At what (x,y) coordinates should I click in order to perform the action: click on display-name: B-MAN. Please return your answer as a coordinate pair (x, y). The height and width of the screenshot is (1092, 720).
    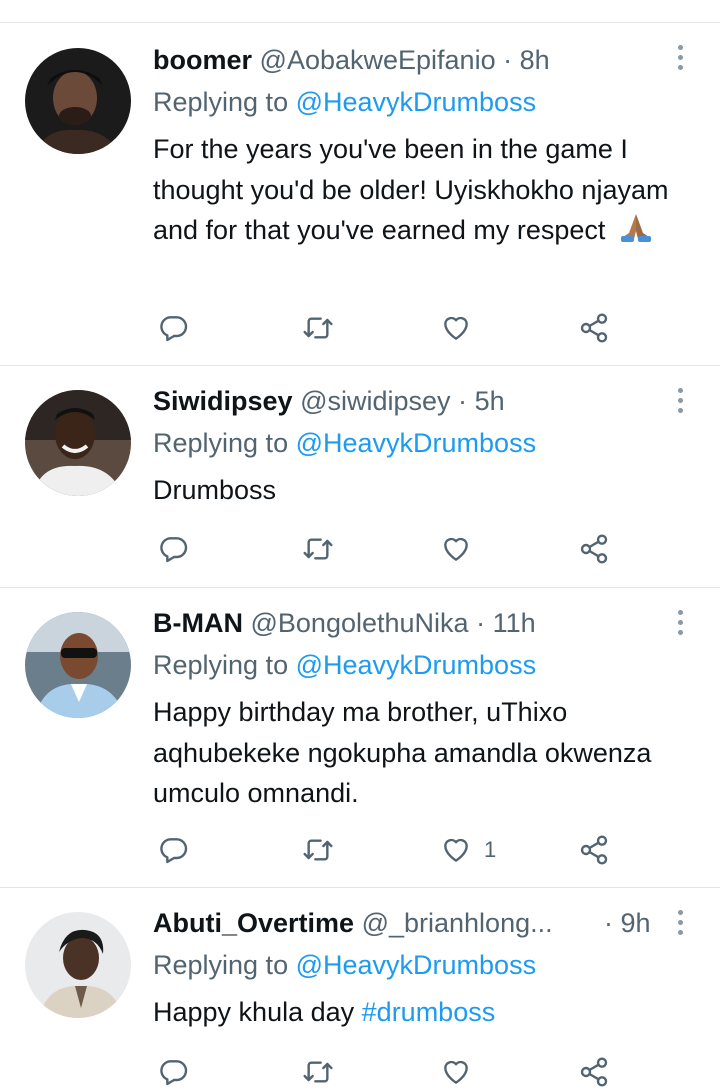
    Looking at the image, I should click on (198, 623).